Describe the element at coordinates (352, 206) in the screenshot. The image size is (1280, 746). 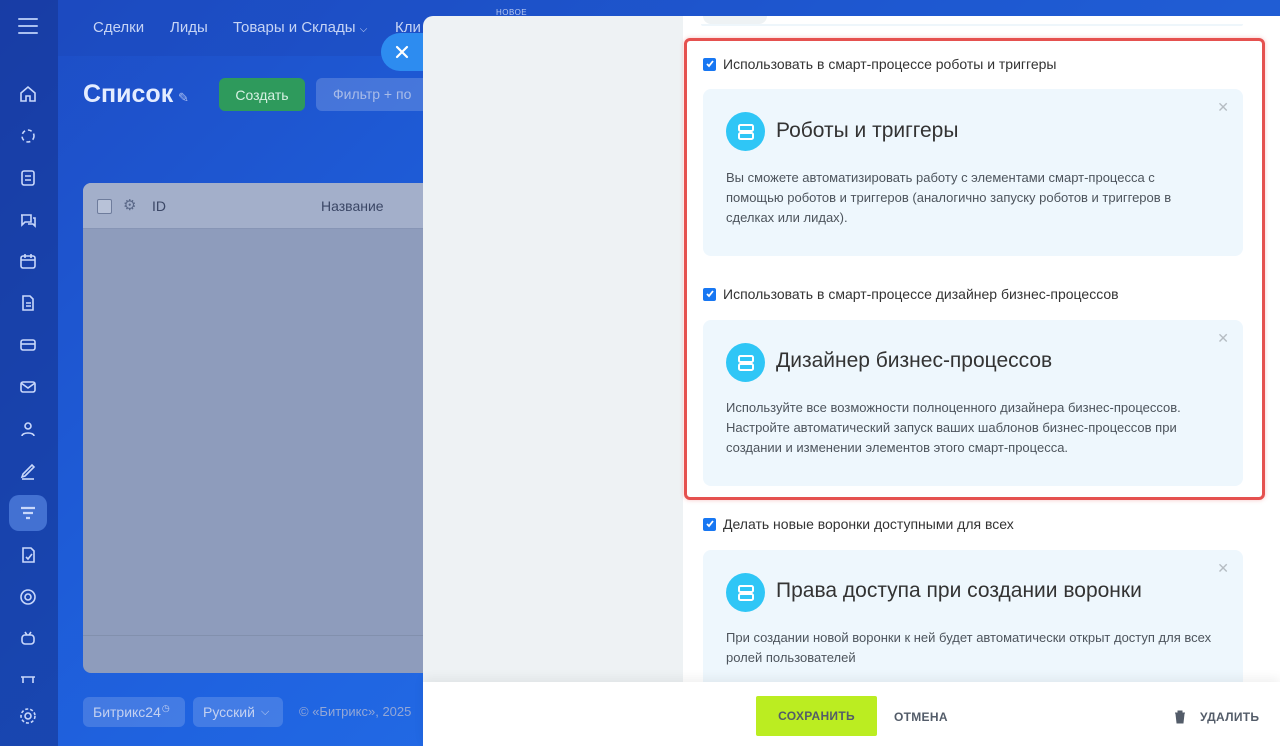
I see `column-name: Название` at that location.